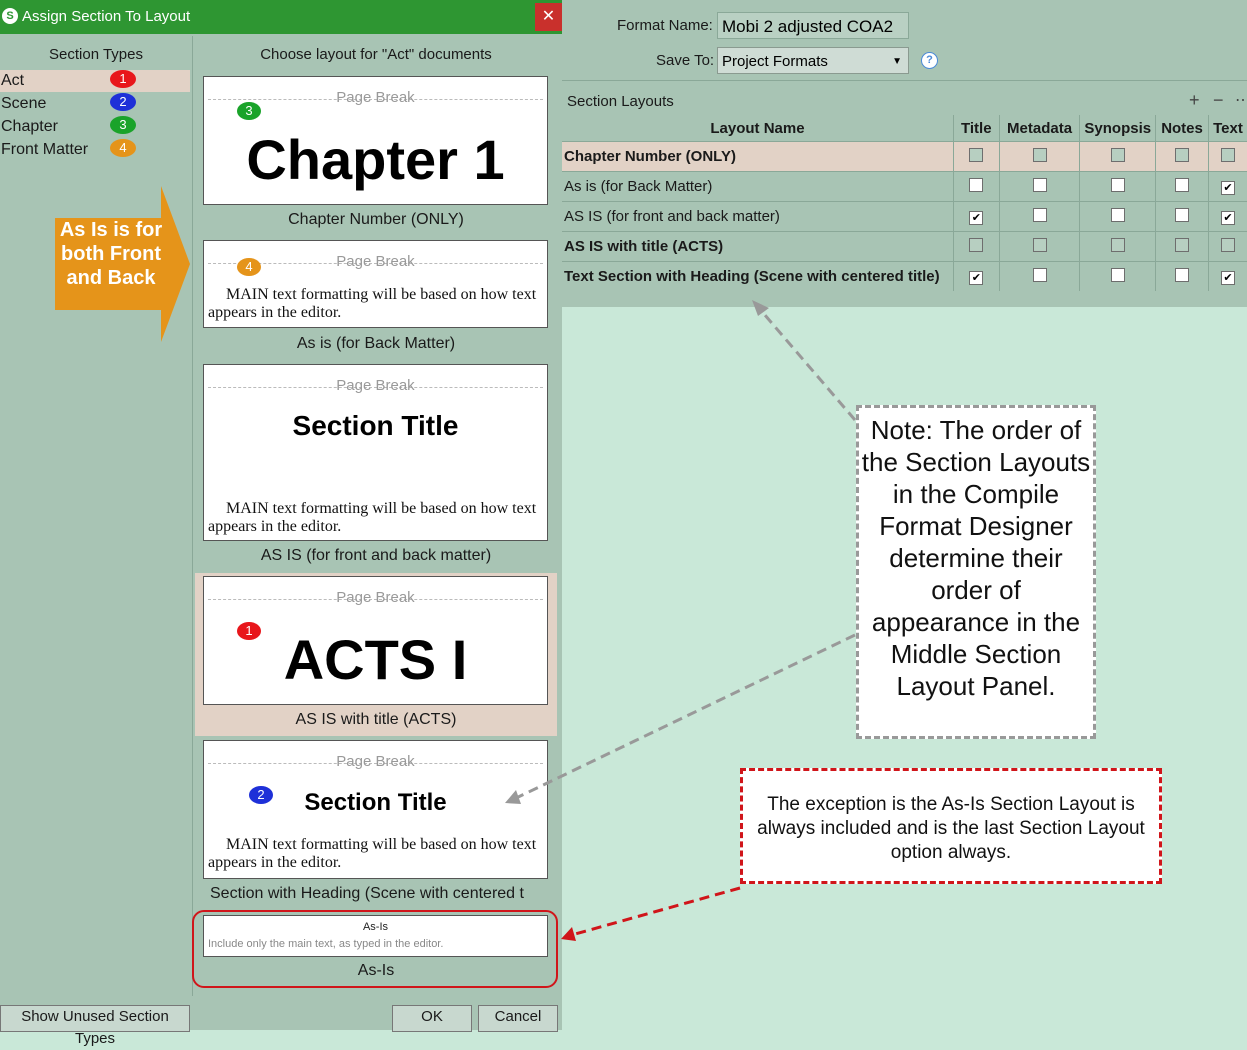 The height and width of the screenshot is (1050, 1247). I want to click on layout-caption-as-is-back: As is (for Back Matter), so click(376, 343).